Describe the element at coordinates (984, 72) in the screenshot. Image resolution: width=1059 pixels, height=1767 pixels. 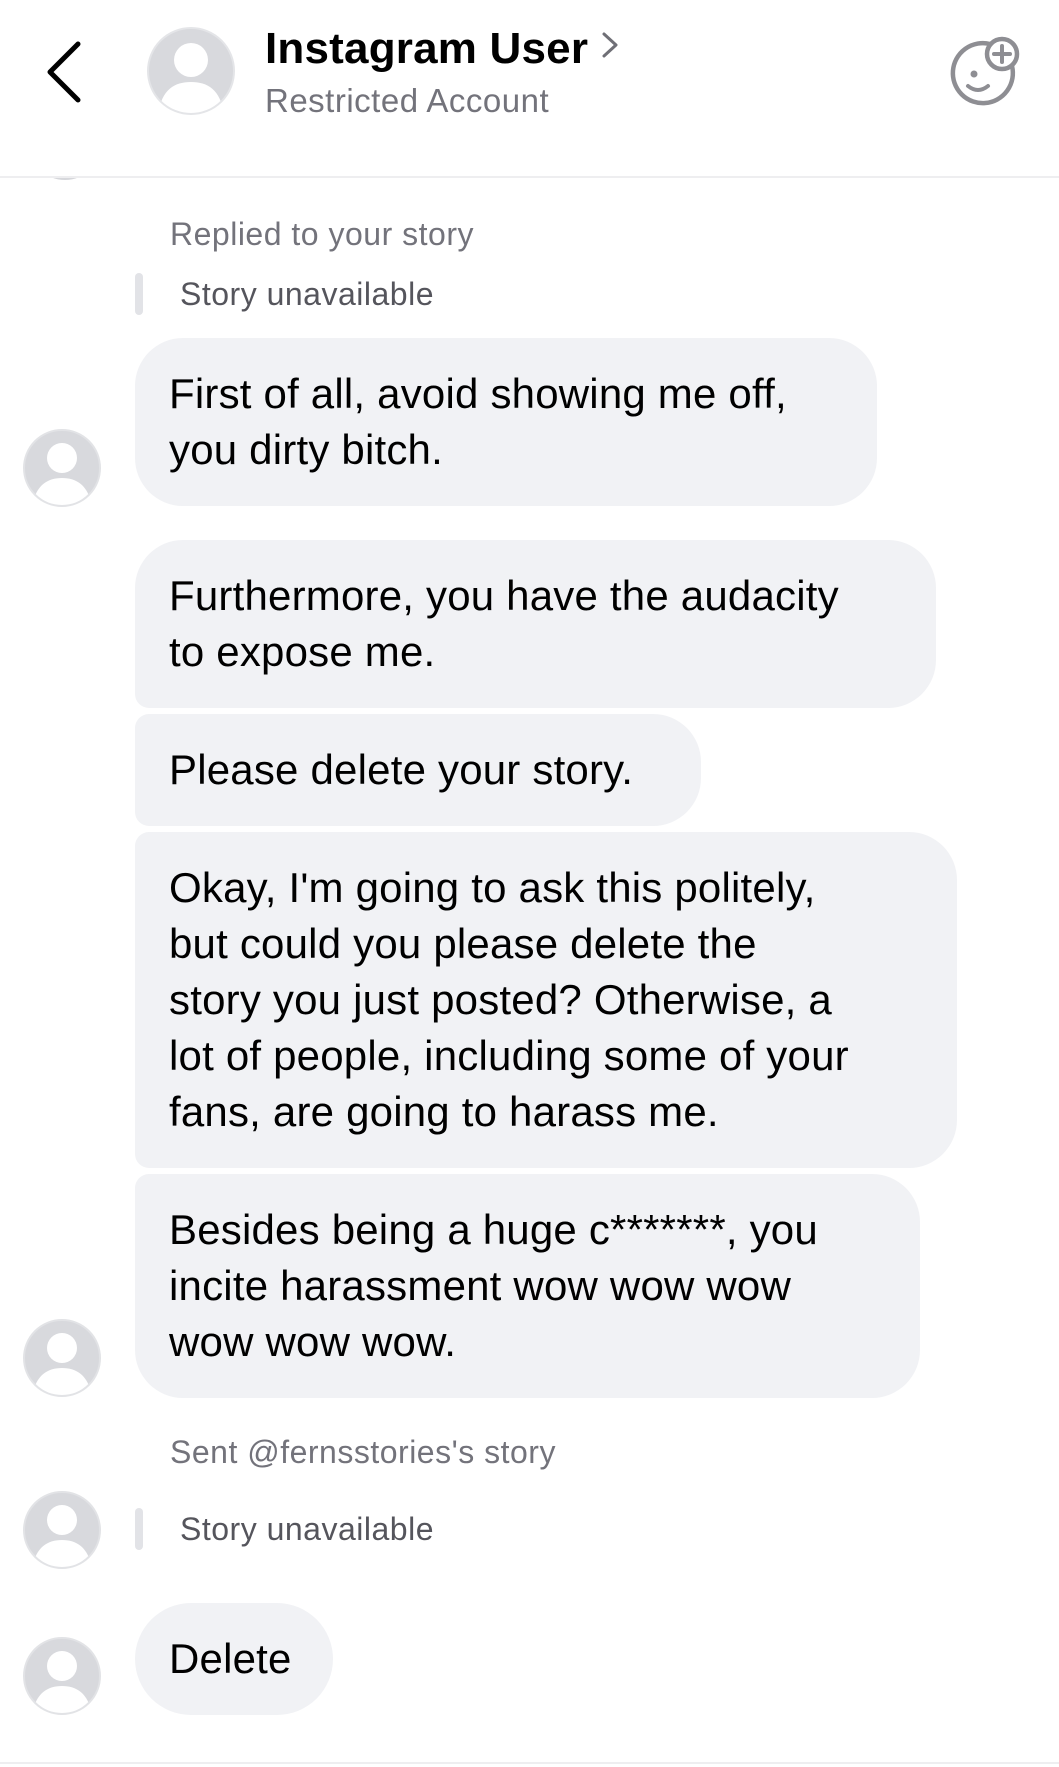
I see `add-effect-icon` at that location.